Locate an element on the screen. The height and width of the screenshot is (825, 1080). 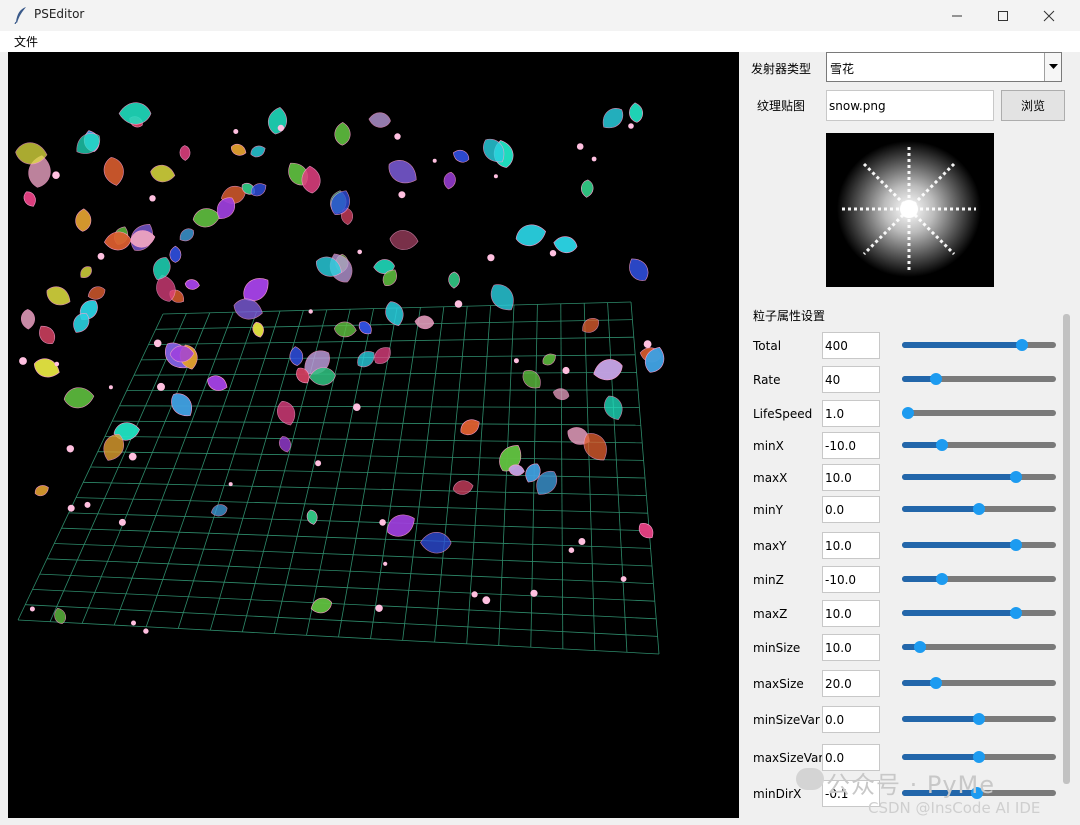
close-icon is located at coordinates (1049, 15).